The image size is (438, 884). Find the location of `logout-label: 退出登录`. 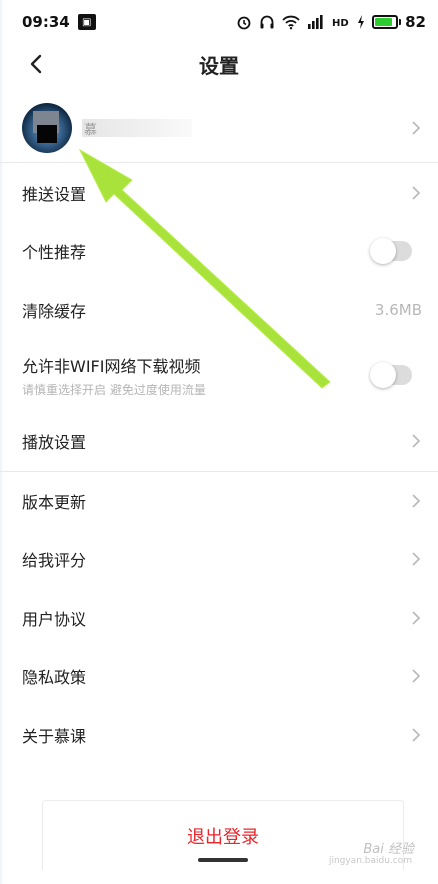

logout-label: 退出登录 is located at coordinates (223, 837).